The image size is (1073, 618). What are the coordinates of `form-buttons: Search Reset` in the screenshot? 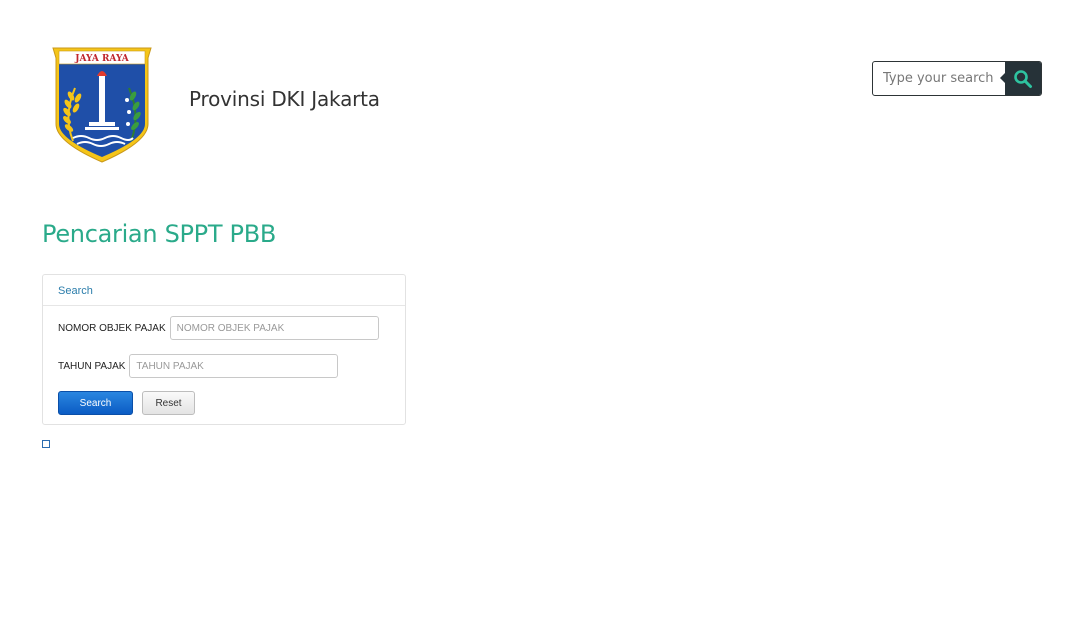 It's located at (126, 403).